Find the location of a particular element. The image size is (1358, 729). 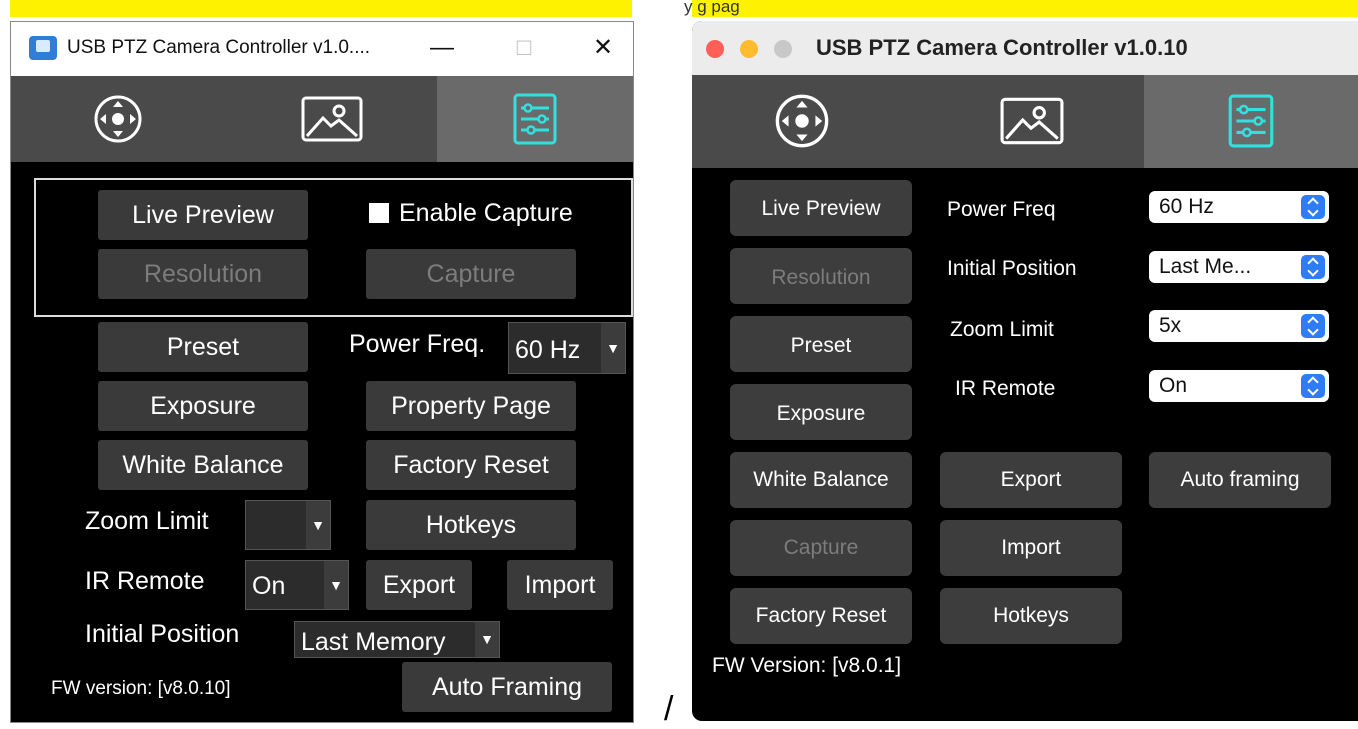

maximize-button: □ is located at coordinates (524, 48).